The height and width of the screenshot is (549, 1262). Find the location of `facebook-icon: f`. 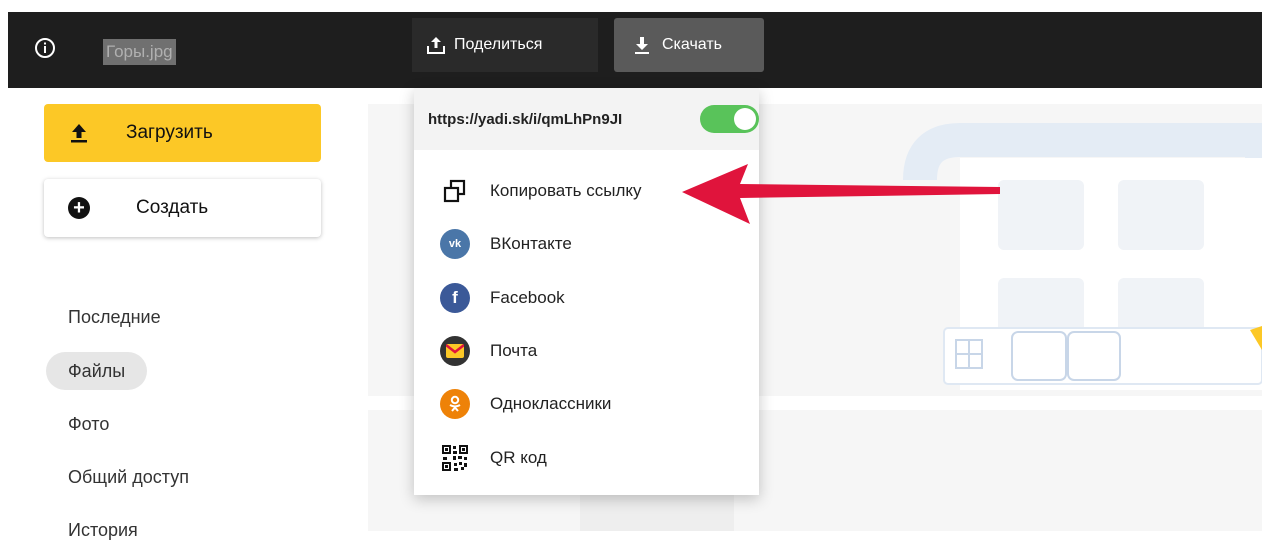

facebook-icon: f is located at coordinates (455, 298).